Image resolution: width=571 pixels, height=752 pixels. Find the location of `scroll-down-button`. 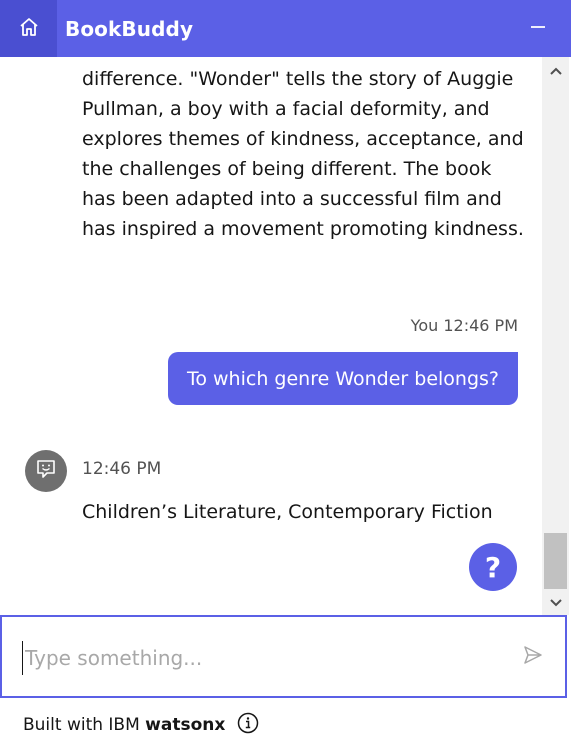

scroll-down-button is located at coordinates (555, 602).